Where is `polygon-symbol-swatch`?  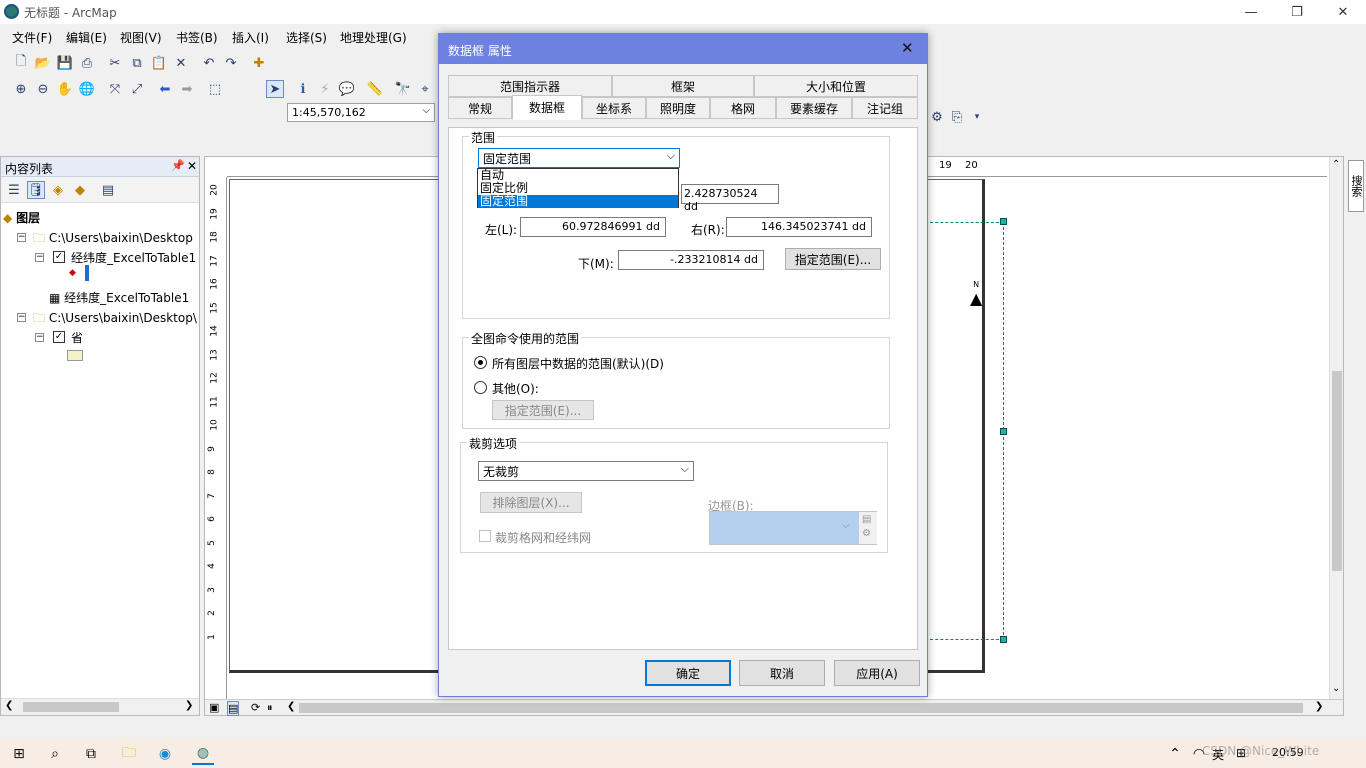 polygon-symbol-swatch is located at coordinates (75, 355).